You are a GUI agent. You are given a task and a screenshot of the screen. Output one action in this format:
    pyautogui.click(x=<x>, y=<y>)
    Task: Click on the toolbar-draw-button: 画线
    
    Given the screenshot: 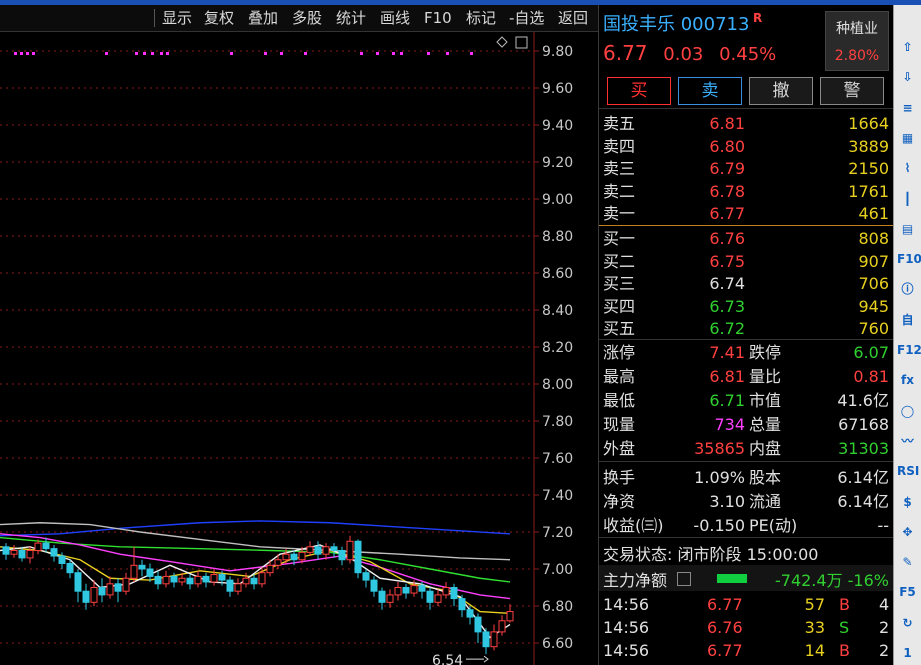 What is the action you would take?
    pyautogui.click(x=395, y=18)
    